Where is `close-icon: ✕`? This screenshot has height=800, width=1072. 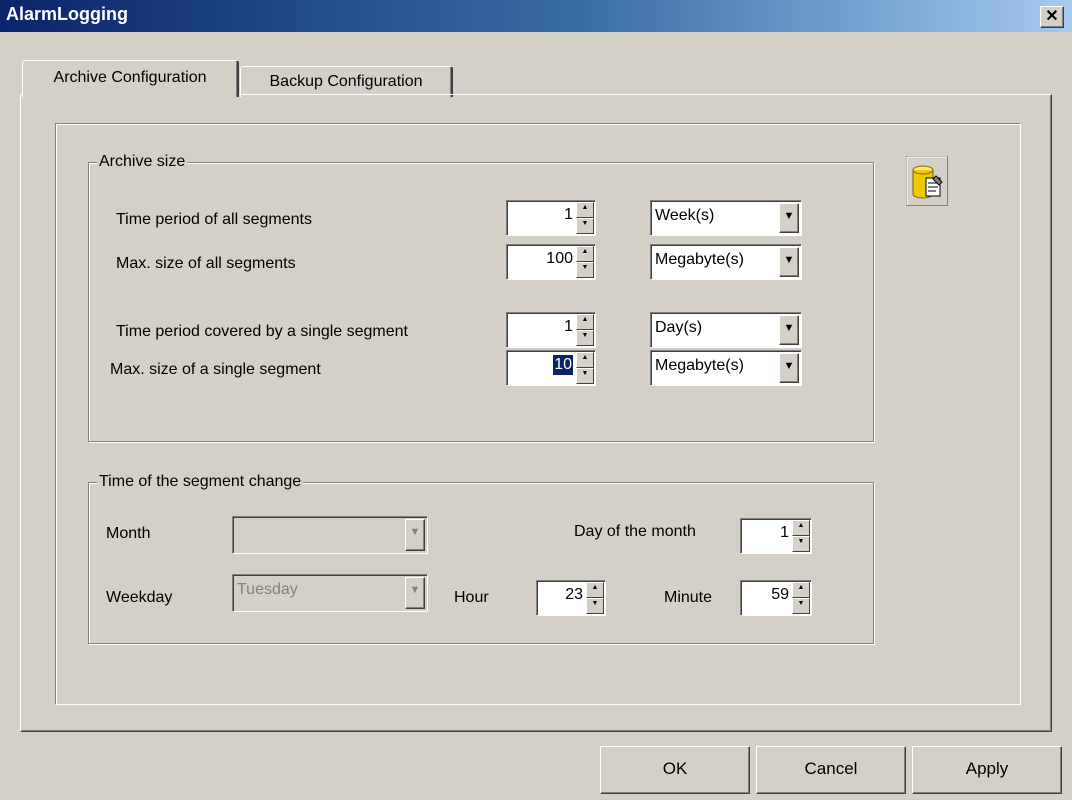
close-icon: ✕ is located at coordinates (1052, 16).